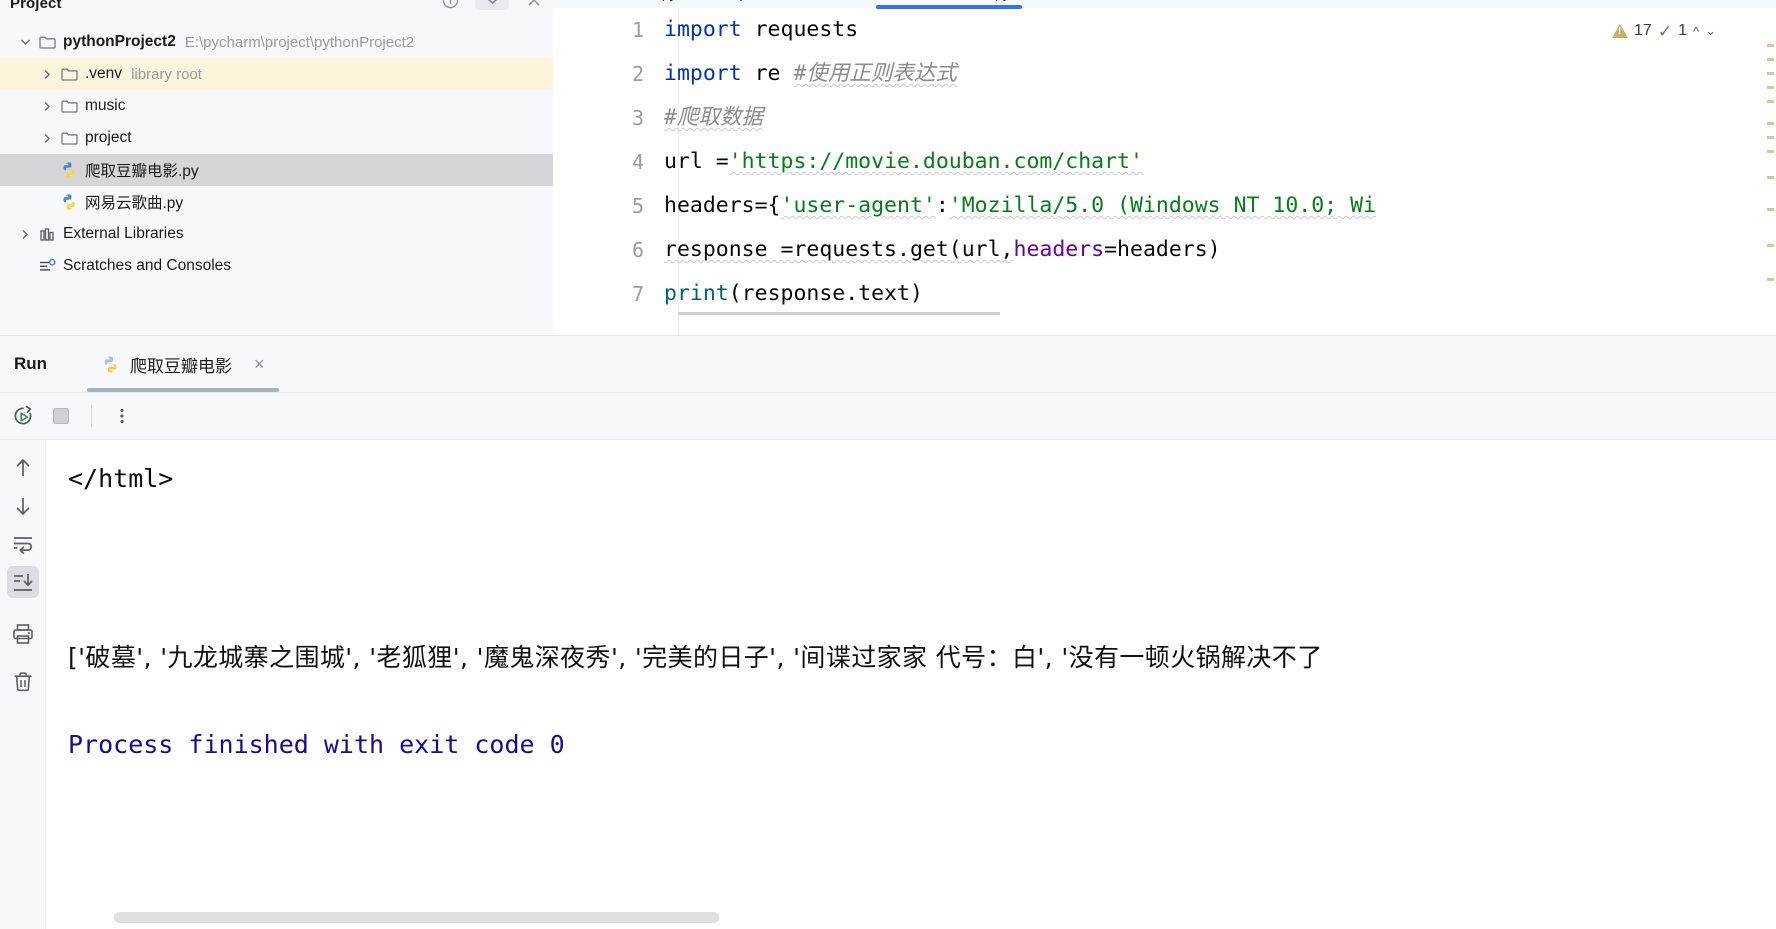 This screenshot has width=1776, height=929. I want to click on code-line: 3 #爬取数据, so click(1164, 118).